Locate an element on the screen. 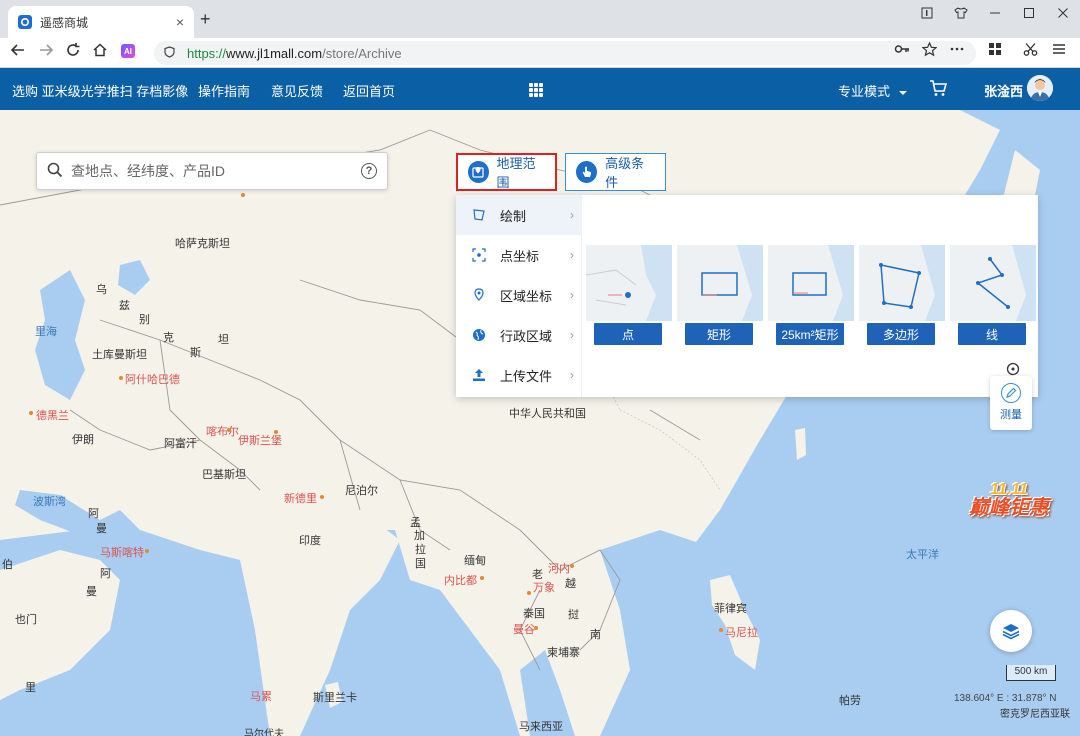 The image size is (1080, 736). map-label: 挝 is located at coordinates (573, 615).